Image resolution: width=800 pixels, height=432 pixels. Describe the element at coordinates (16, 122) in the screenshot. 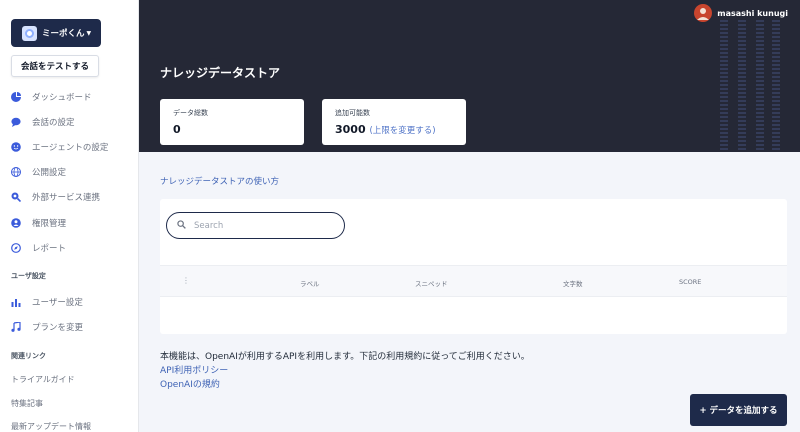

I see `chat-bubble-icon` at that location.